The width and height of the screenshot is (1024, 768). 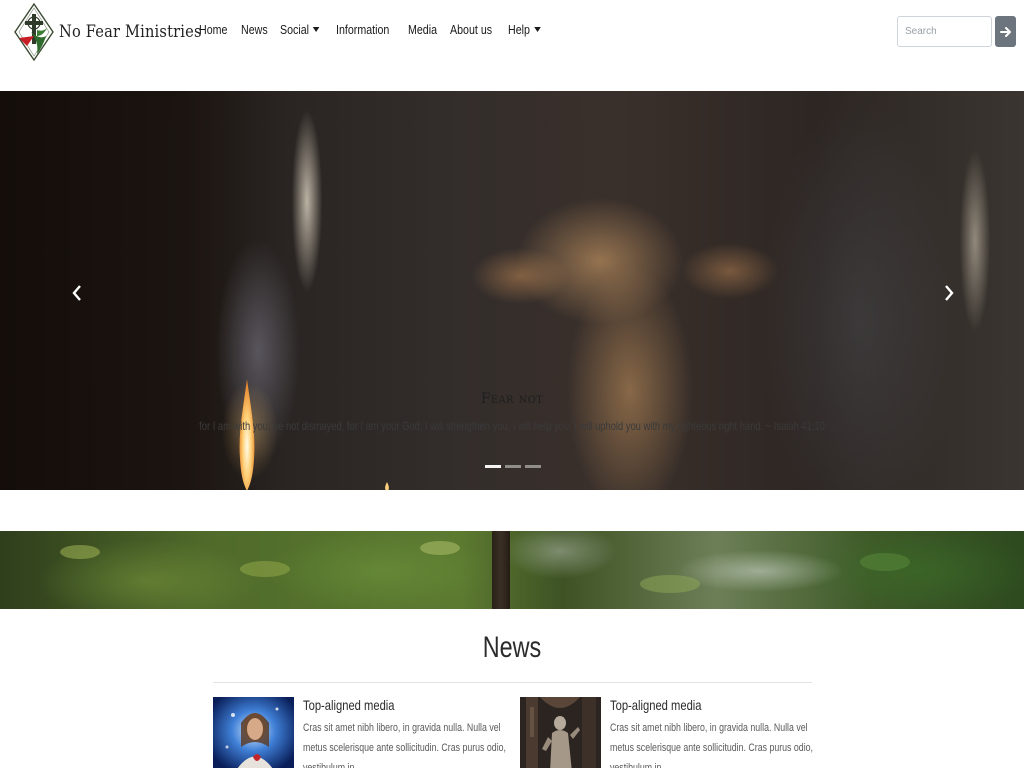 I want to click on cross-shield-logo, so click(x=34, y=32).